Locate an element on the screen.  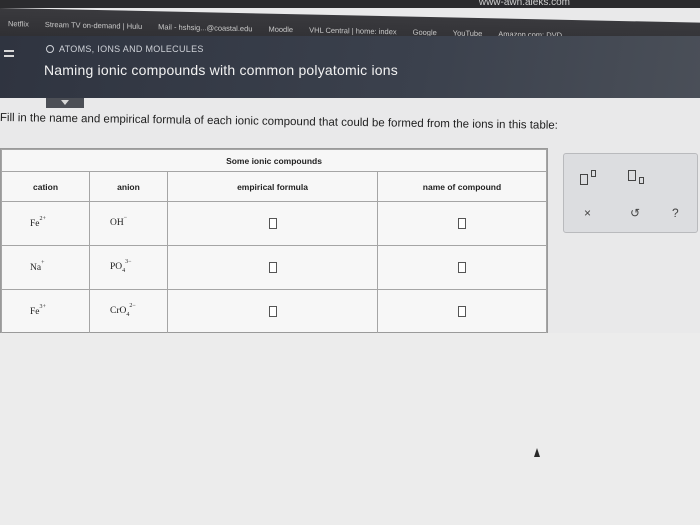
chevron-circle-icon is located at coordinates (50, 49).